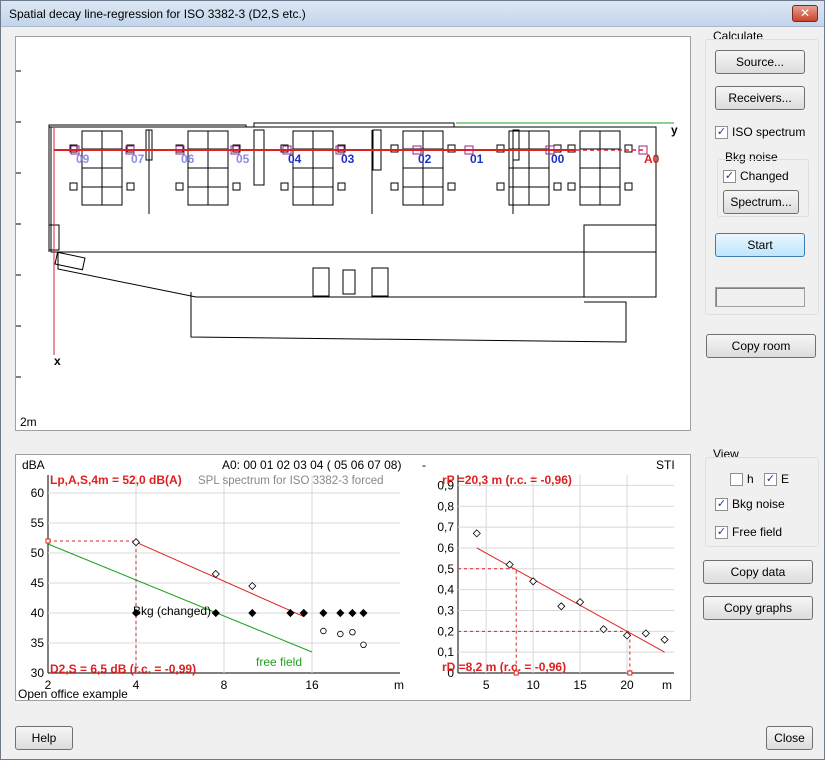  I want to click on progress-field, so click(760, 297).